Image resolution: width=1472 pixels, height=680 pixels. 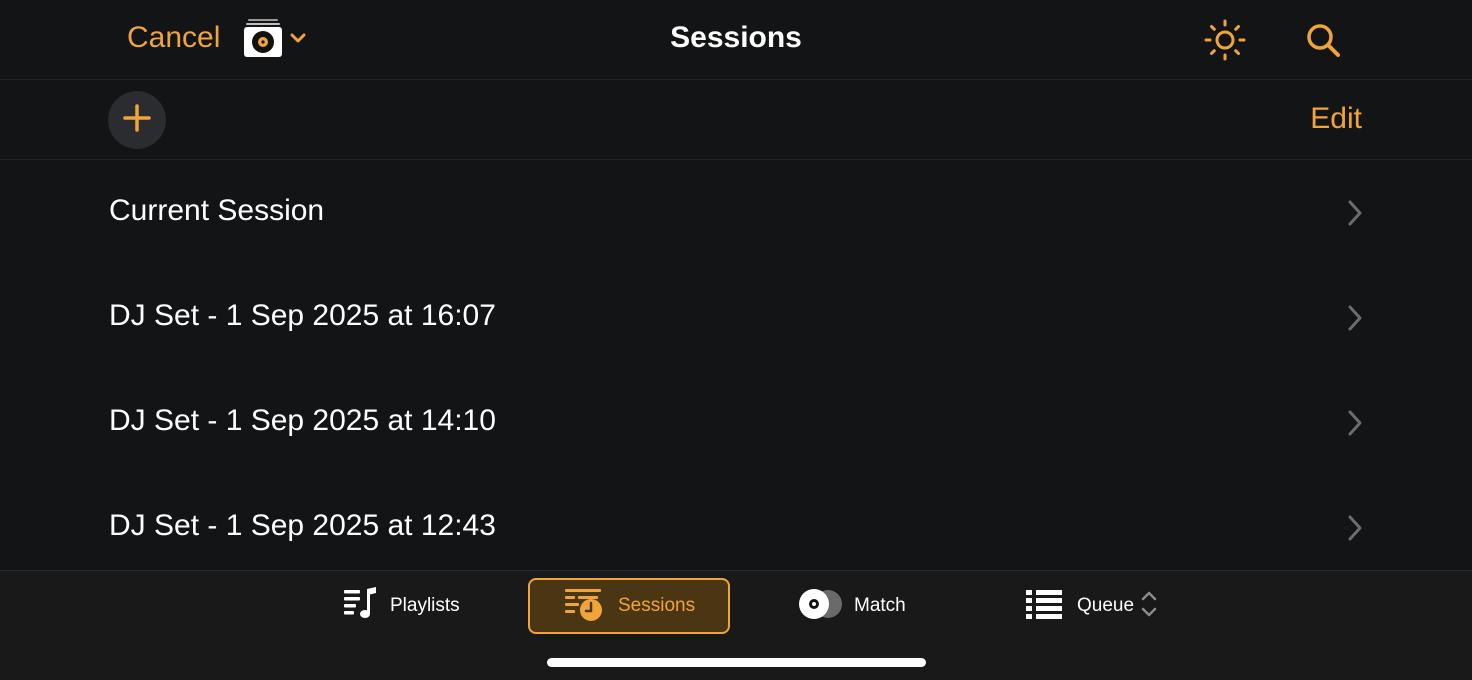 What do you see at coordinates (1149, 606) in the screenshot?
I see `chevron-up-down-icon` at bounding box center [1149, 606].